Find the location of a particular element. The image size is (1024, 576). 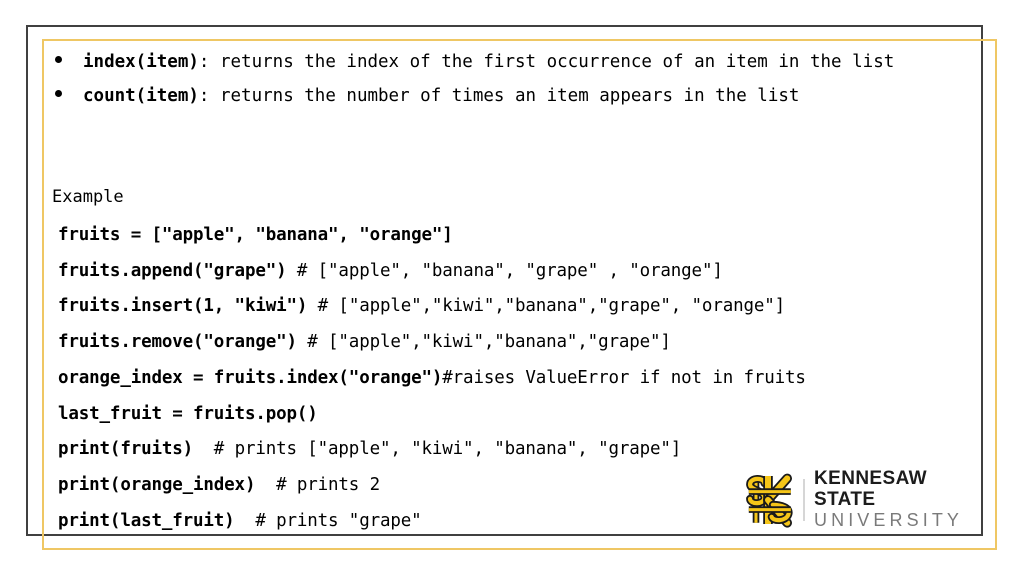

code-comment: #raises ValueError if not in fruits is located at coordinates (624, 377).